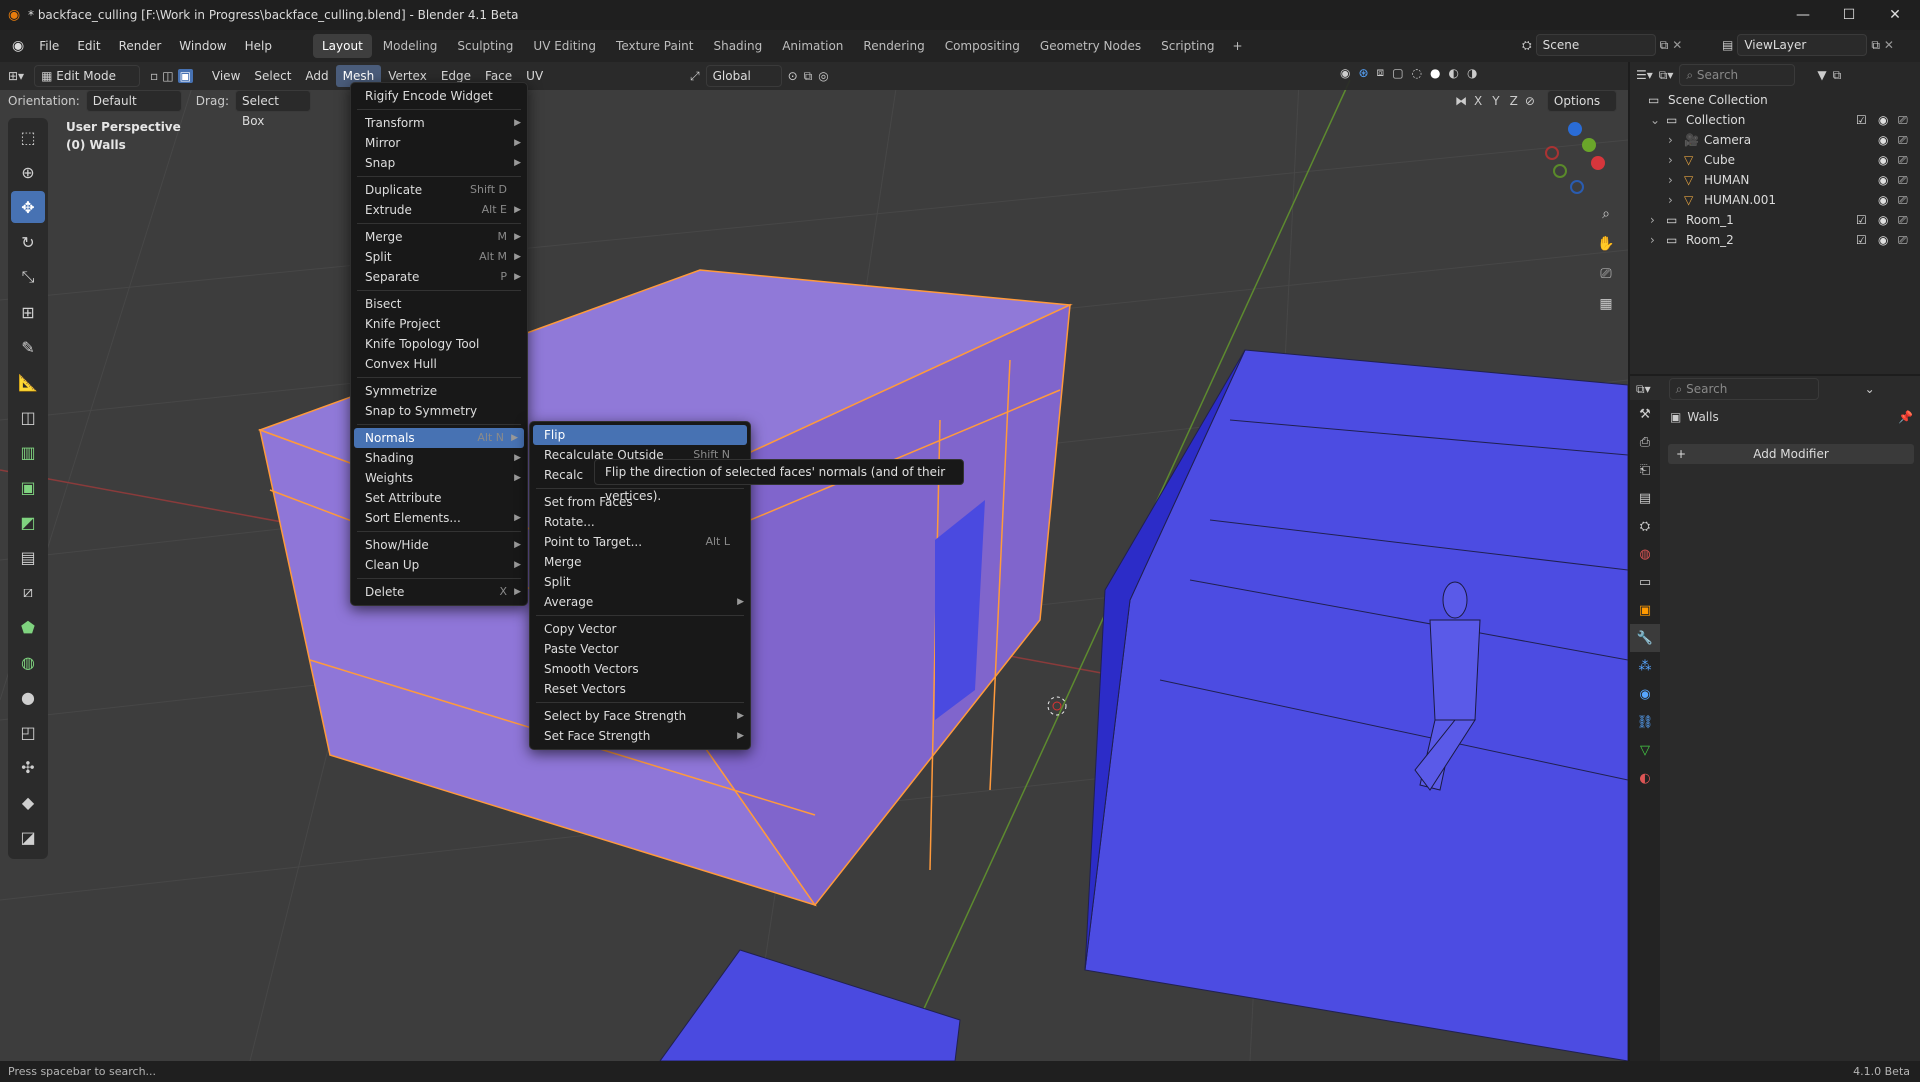 This screenshot has width=1920, height=1082. Describe the element at coordinates (439, 438) in the screenshot. I see `mesh-menu-item-normals: Normals Alt N ▶` at that location.